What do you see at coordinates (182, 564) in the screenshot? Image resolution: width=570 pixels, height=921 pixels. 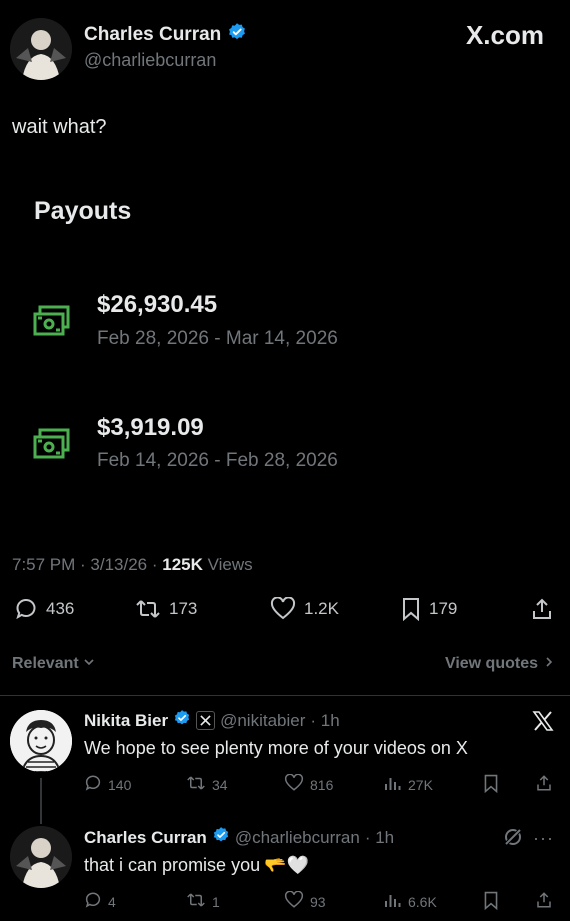 I see `views-count: 125K` at bounding box center [182, 564].